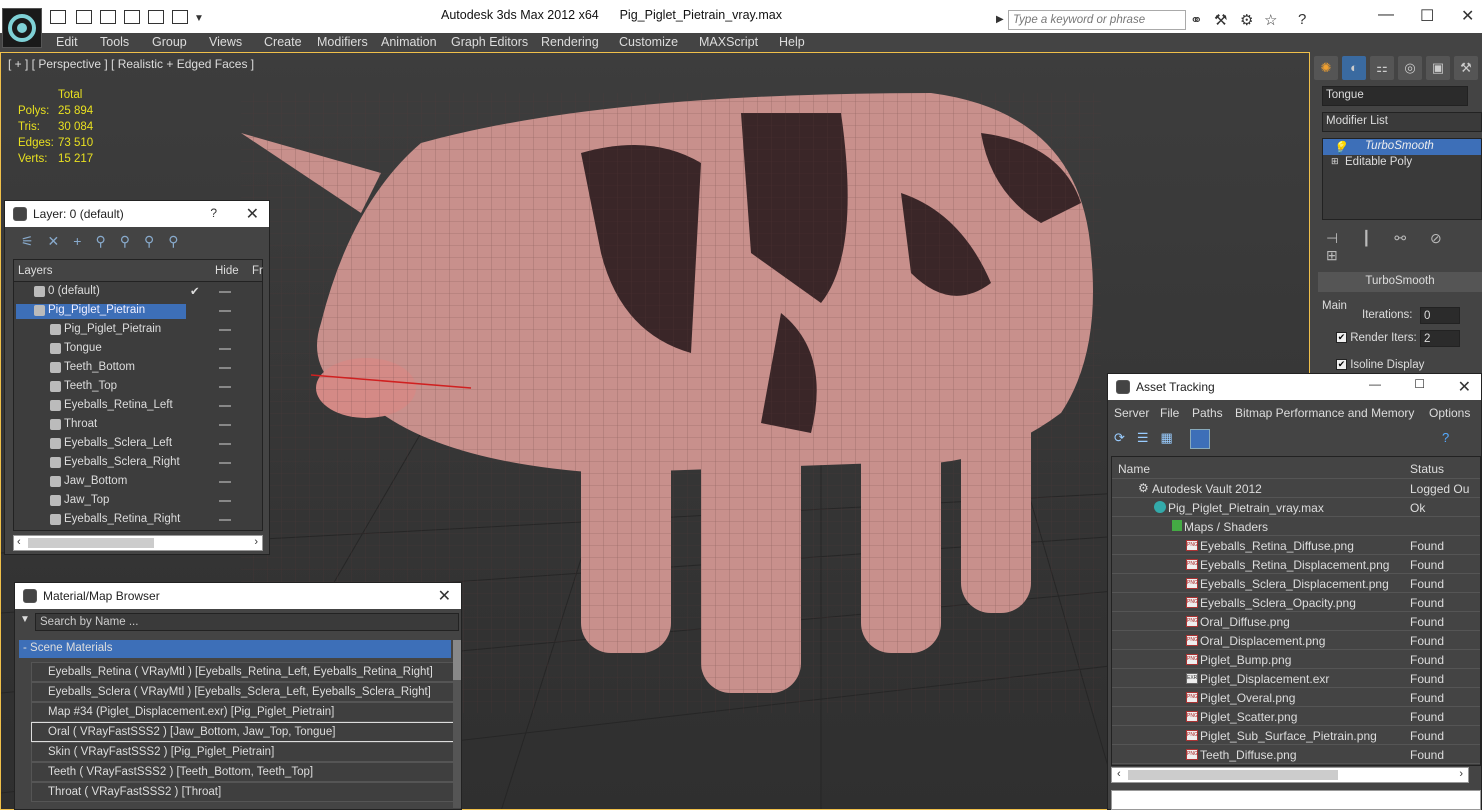 The image size is (1482, 810). I want to click on asset-row-map: PNG Piglet_Sub_Surface_Pietrain.png Found, so click(1296, 735).